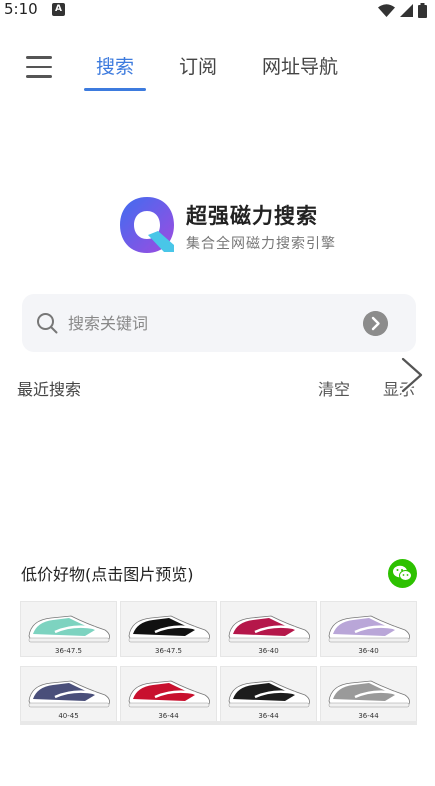  Describe the element at coordinates (198, 65) in the screenshot. I see `tab-subscribe: 订阅` at that location.